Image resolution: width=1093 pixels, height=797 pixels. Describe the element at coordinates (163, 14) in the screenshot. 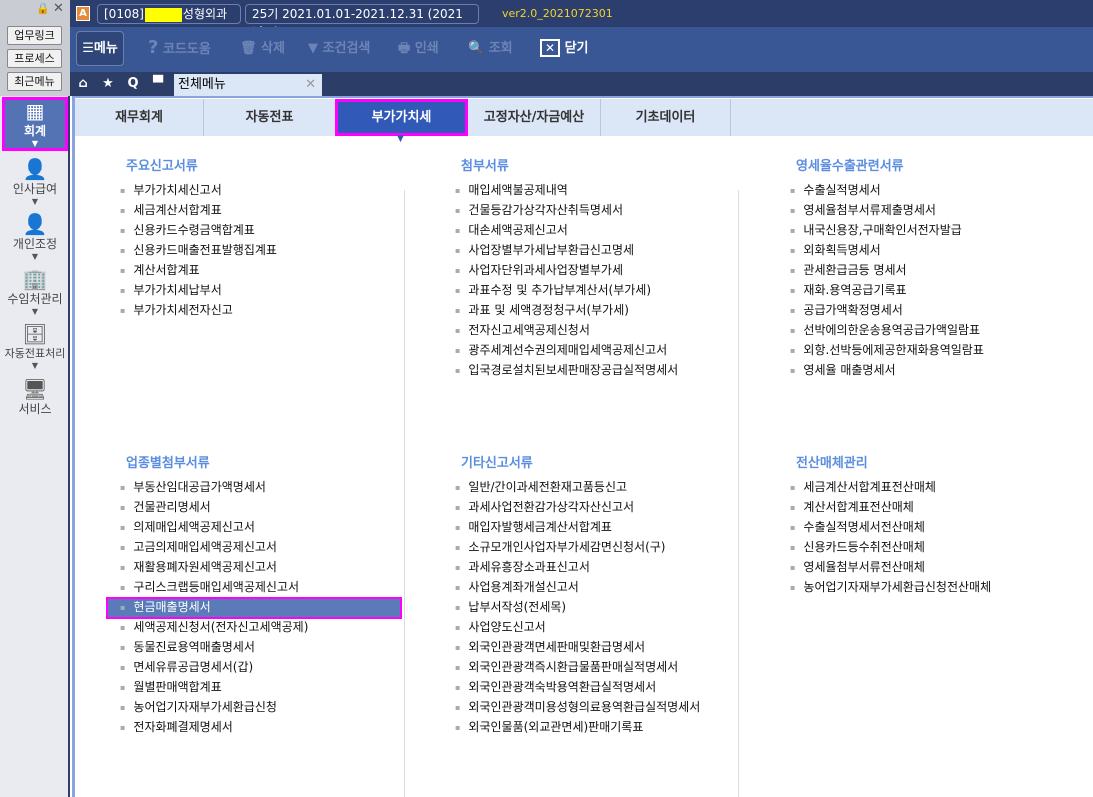

I see `redacted-block` at that location.